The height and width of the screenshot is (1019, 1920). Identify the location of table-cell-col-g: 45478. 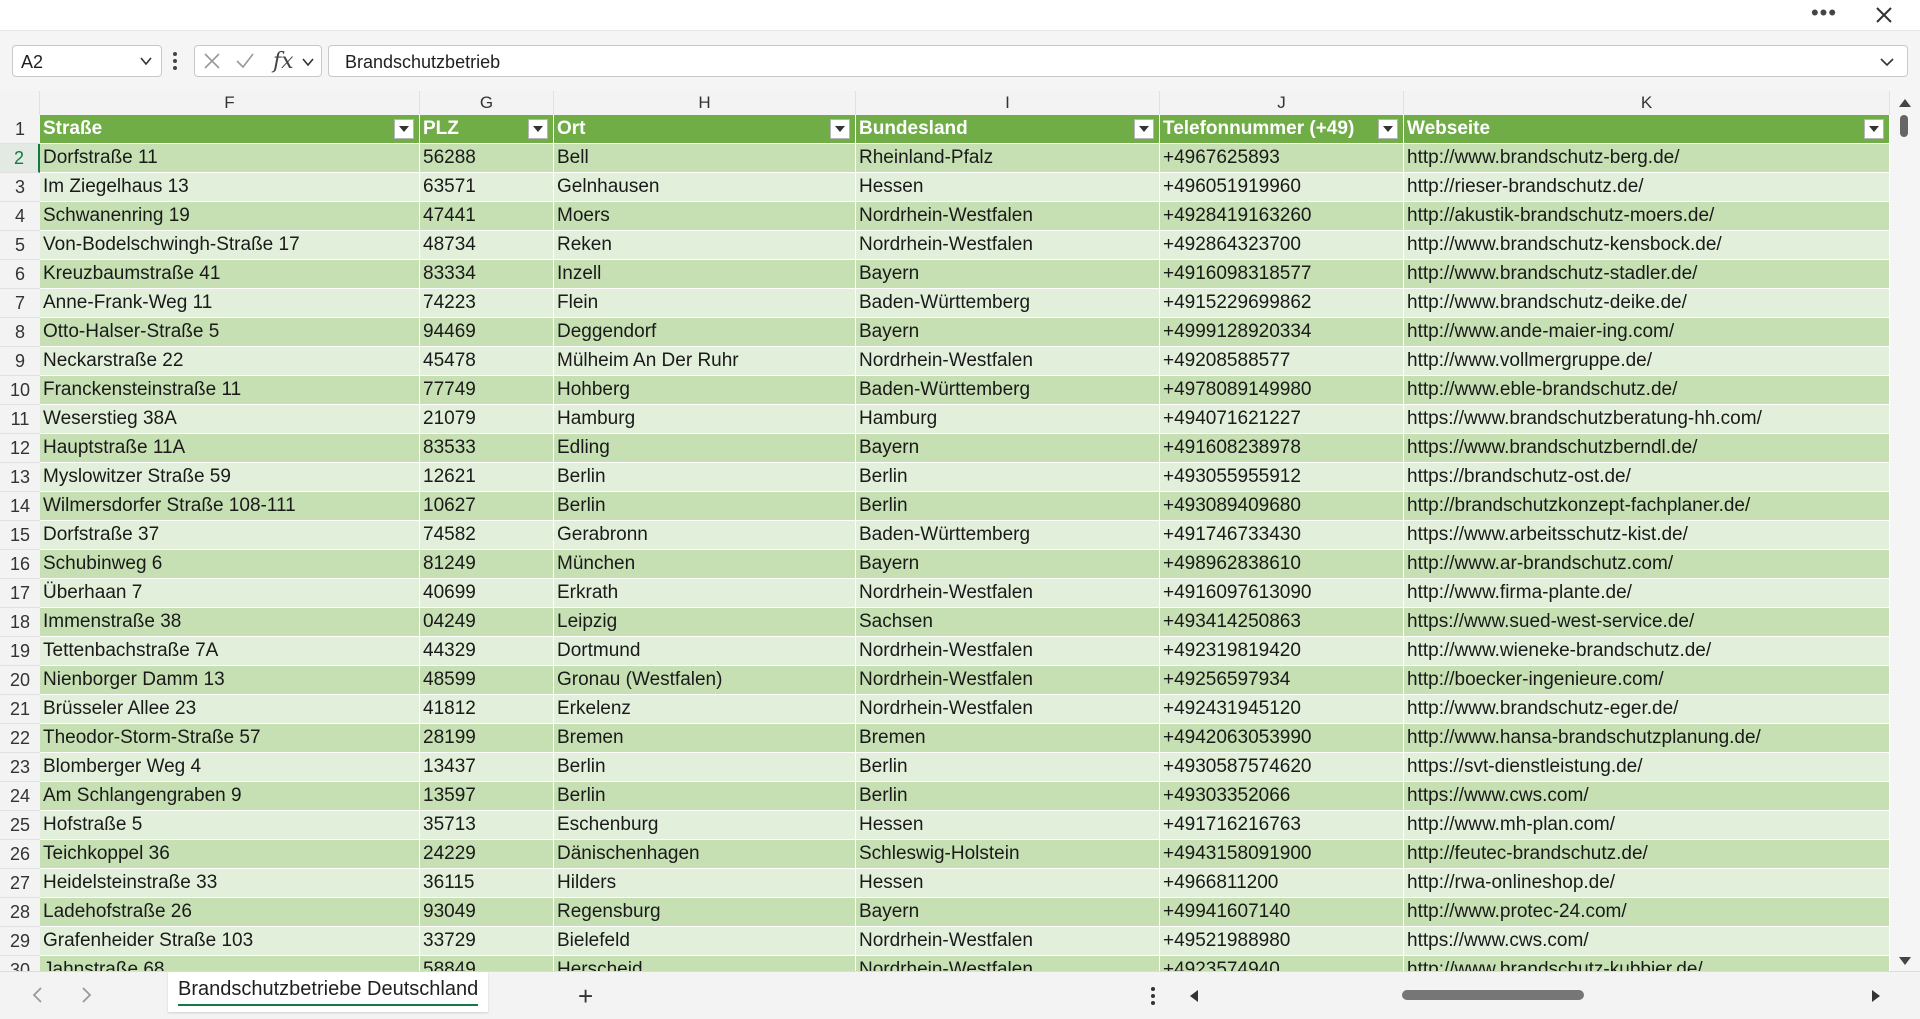
(487, 361).